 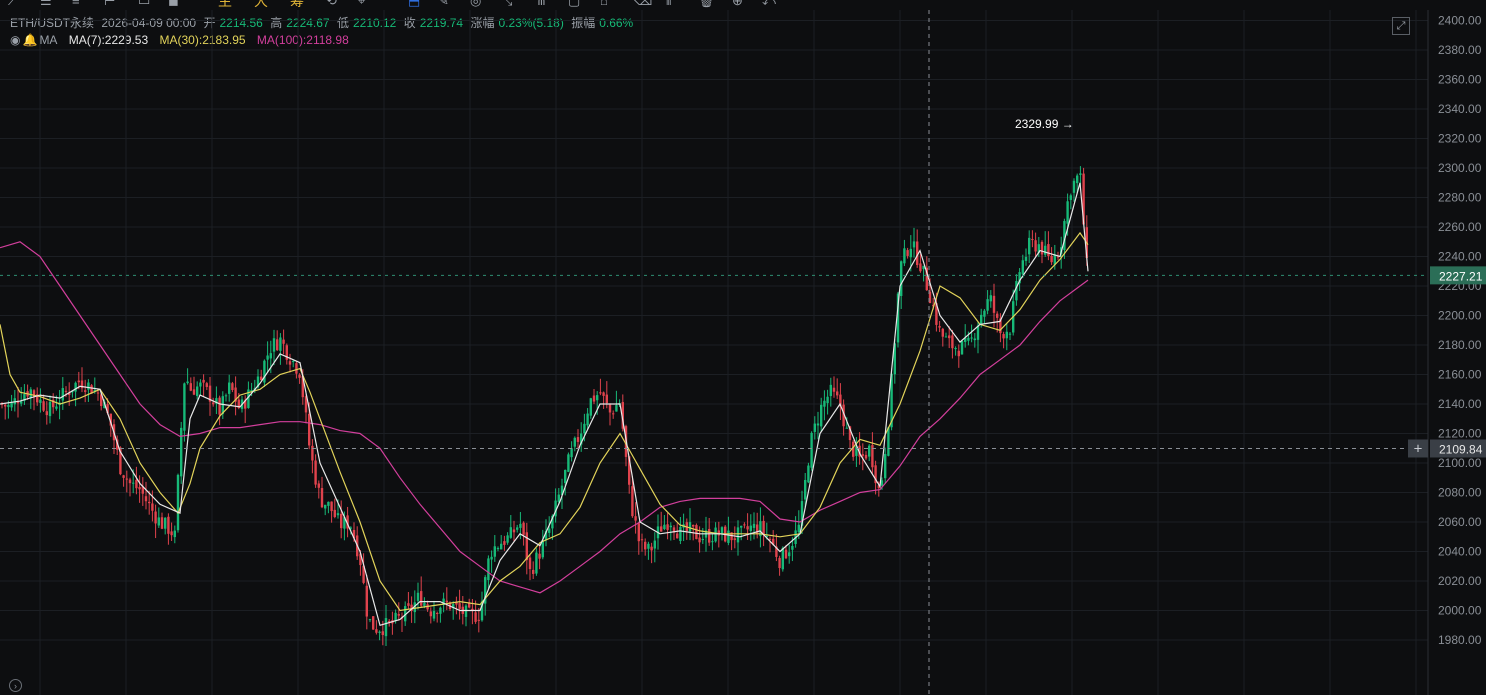 What do you see at coordinates (1460, 611) in the screenshot?
I see `y-tick-label: 2000.00` at bounding box center [1460, 611].